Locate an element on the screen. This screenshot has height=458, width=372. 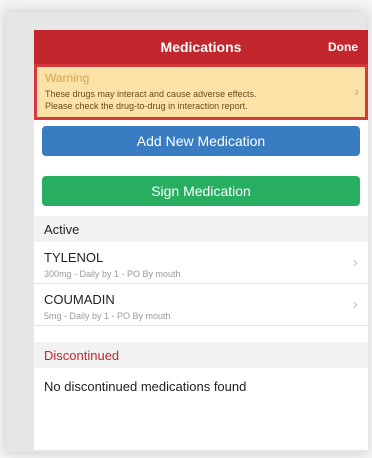
medication-detail: 300mg - Daily by 1 - PO By mouth is located at coordinates (112, 274).